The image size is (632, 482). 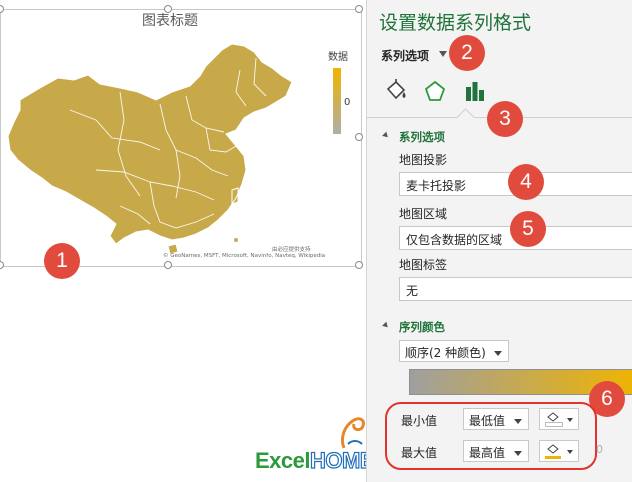 What do you see at coordinates (291, 250) in the screenshot?
I see `map-credit-bing: 由必应提供支持` at bounding box center [291, 250].